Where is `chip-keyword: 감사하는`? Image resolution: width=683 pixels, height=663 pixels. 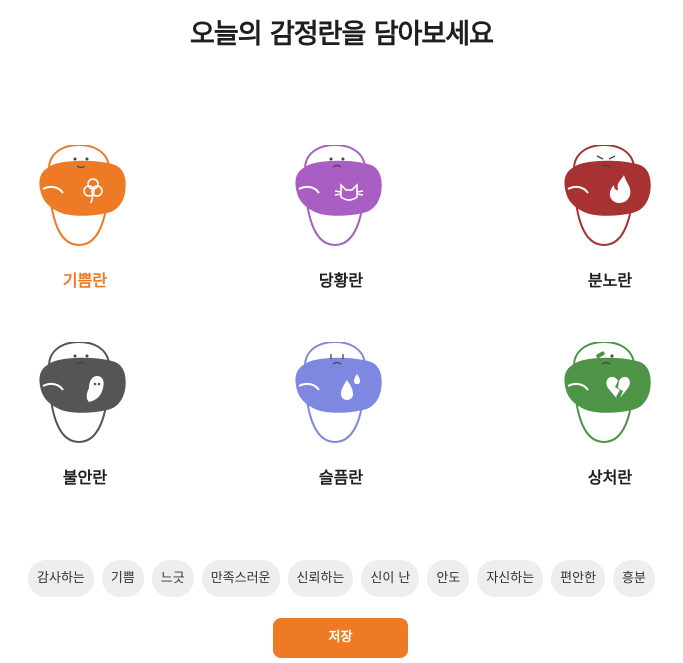 chip-keyword: 감사하는 is located at coordinates (61, 578).